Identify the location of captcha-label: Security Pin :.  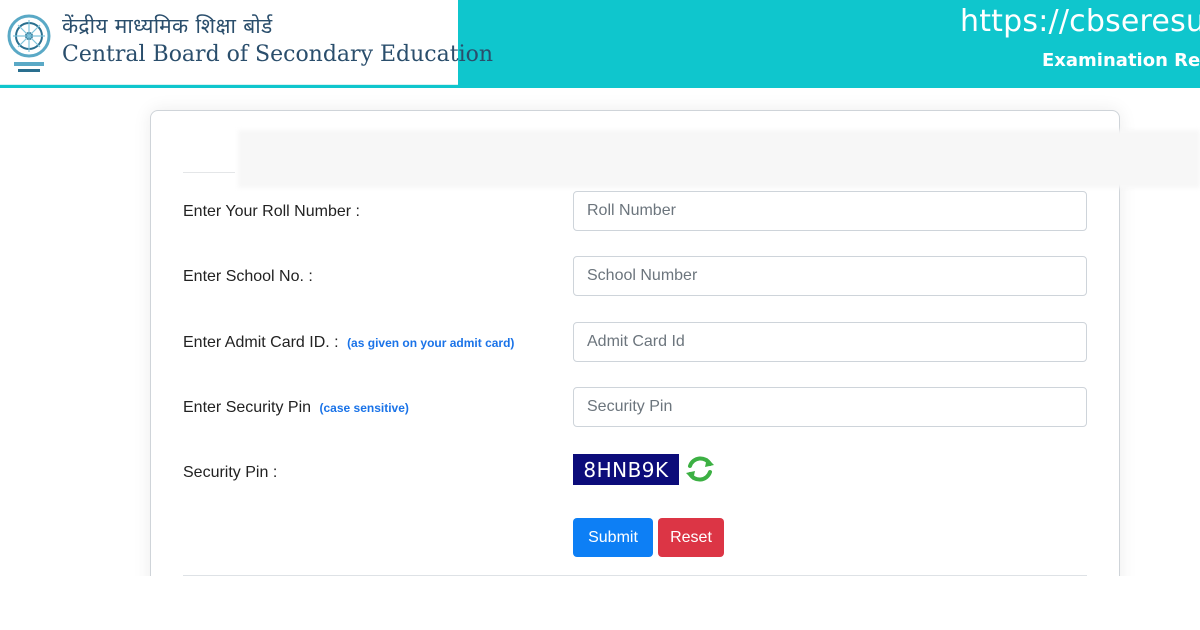
(230, 473).